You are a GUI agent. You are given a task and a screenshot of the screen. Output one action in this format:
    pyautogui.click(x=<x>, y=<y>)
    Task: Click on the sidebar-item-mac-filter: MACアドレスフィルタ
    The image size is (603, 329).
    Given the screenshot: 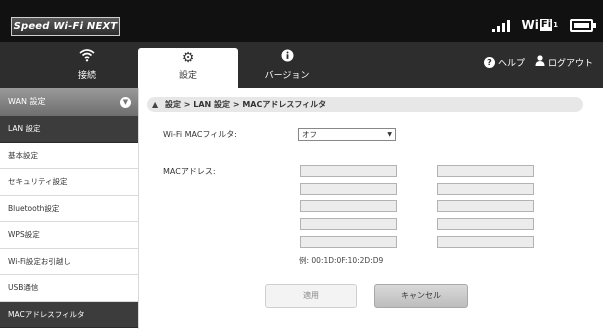 What is the action you would take?
    pyautogui.click(x=69, y=314)
    